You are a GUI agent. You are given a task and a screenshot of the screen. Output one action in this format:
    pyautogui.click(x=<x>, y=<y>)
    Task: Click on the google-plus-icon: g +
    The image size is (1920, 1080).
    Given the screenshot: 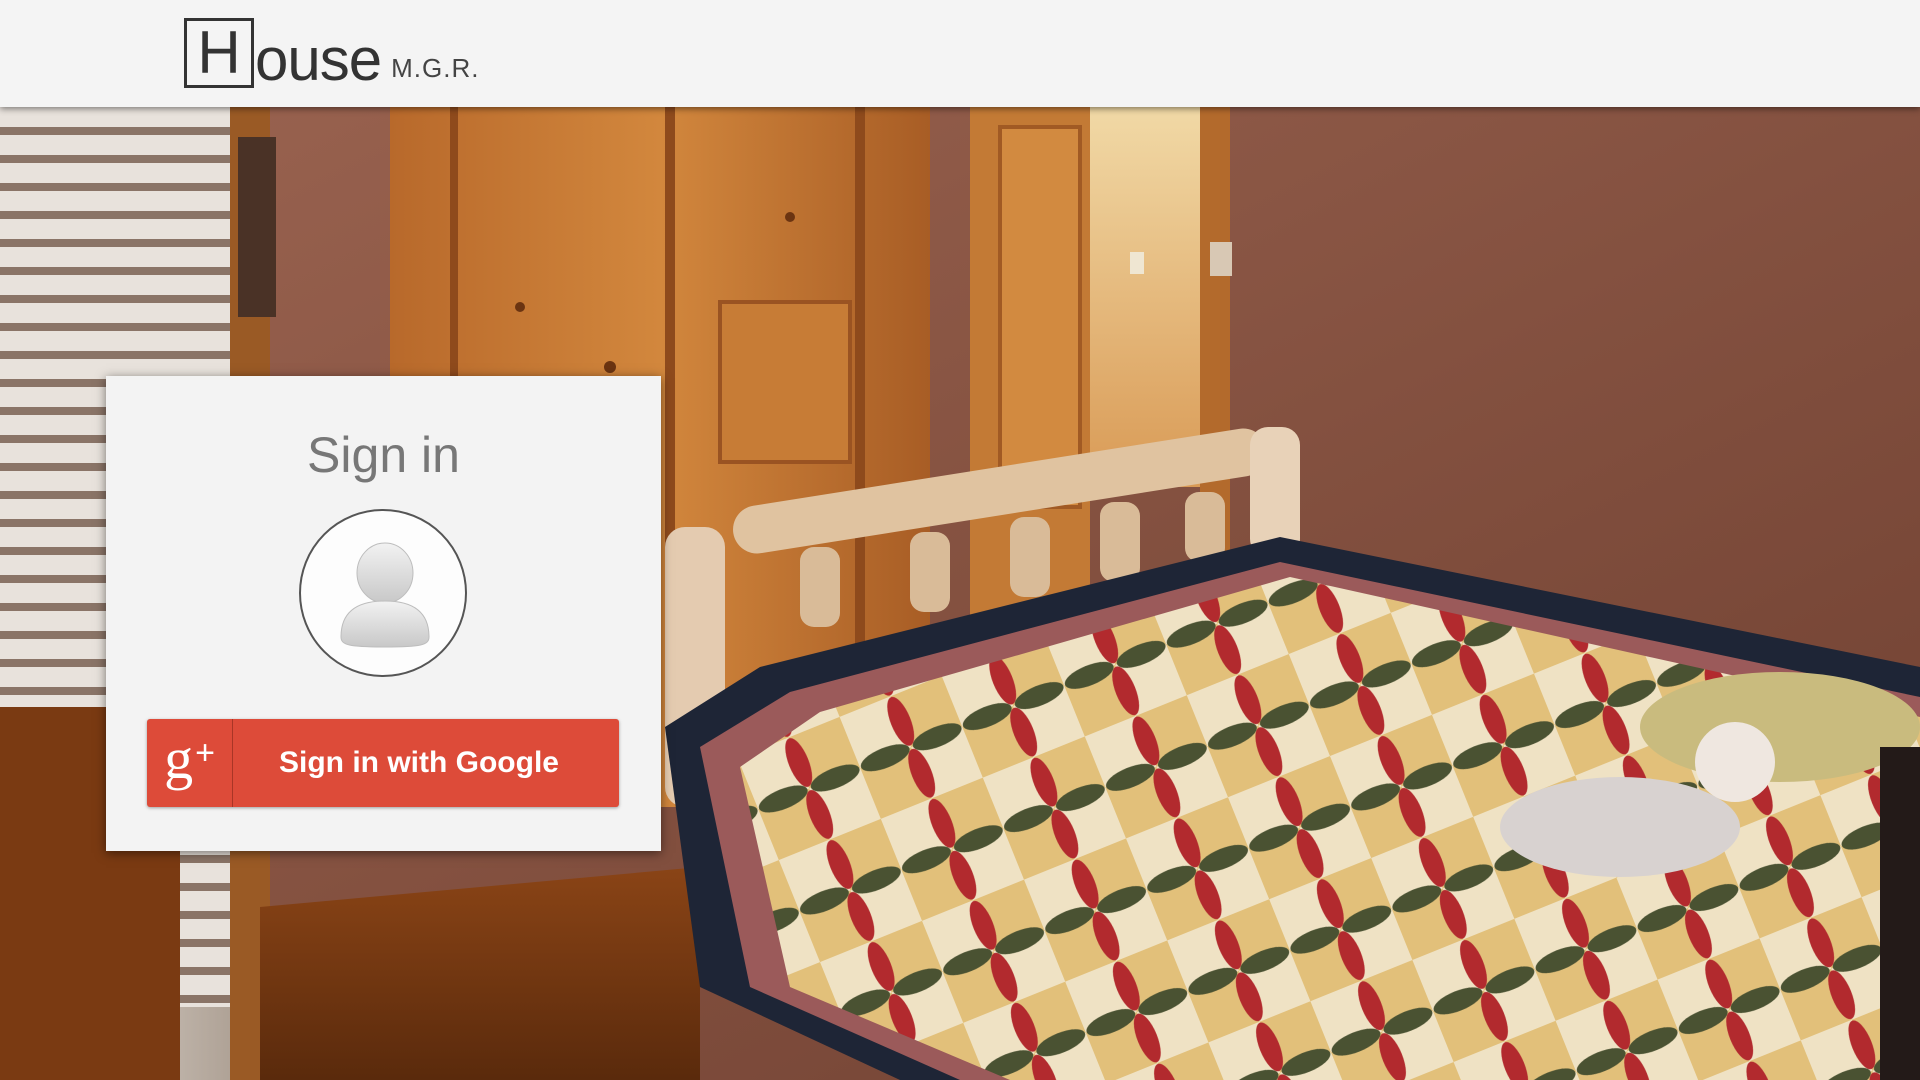 What is the action you would take?
    pyautogui.click(x=190, y=763)
    